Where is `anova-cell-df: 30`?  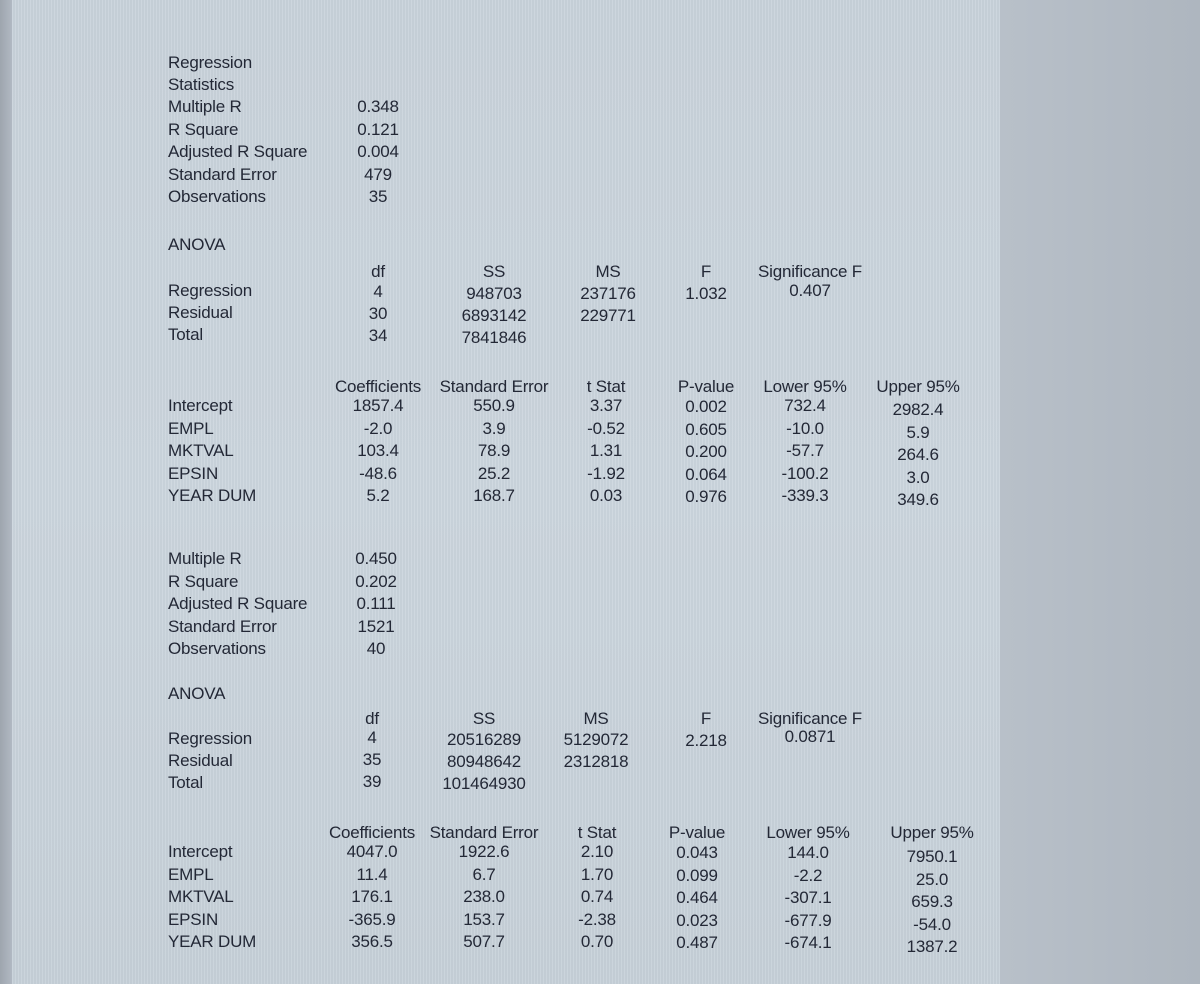
anova-cell-df: 30 is located at coordinates (378, 313).